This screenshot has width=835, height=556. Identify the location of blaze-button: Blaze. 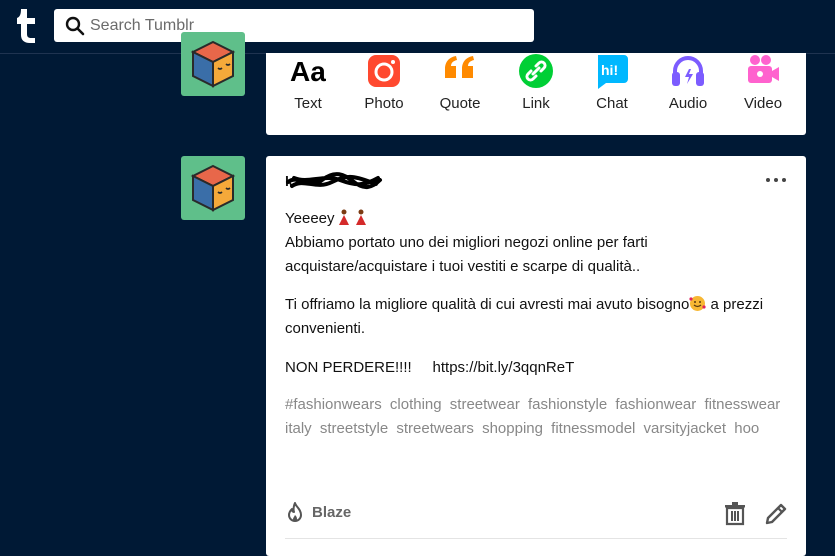
(318, 513).